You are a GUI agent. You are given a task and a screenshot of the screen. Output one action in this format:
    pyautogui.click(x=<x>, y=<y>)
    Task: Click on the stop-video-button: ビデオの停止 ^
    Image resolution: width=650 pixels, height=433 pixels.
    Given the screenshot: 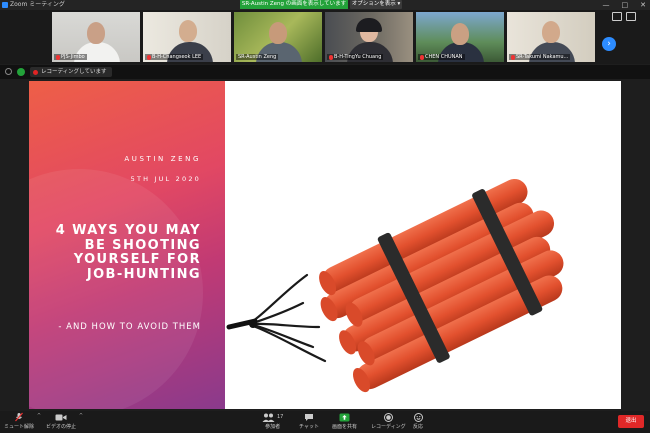 What is the action you would take?
    pyautogui.click(x=64, y=421)
    